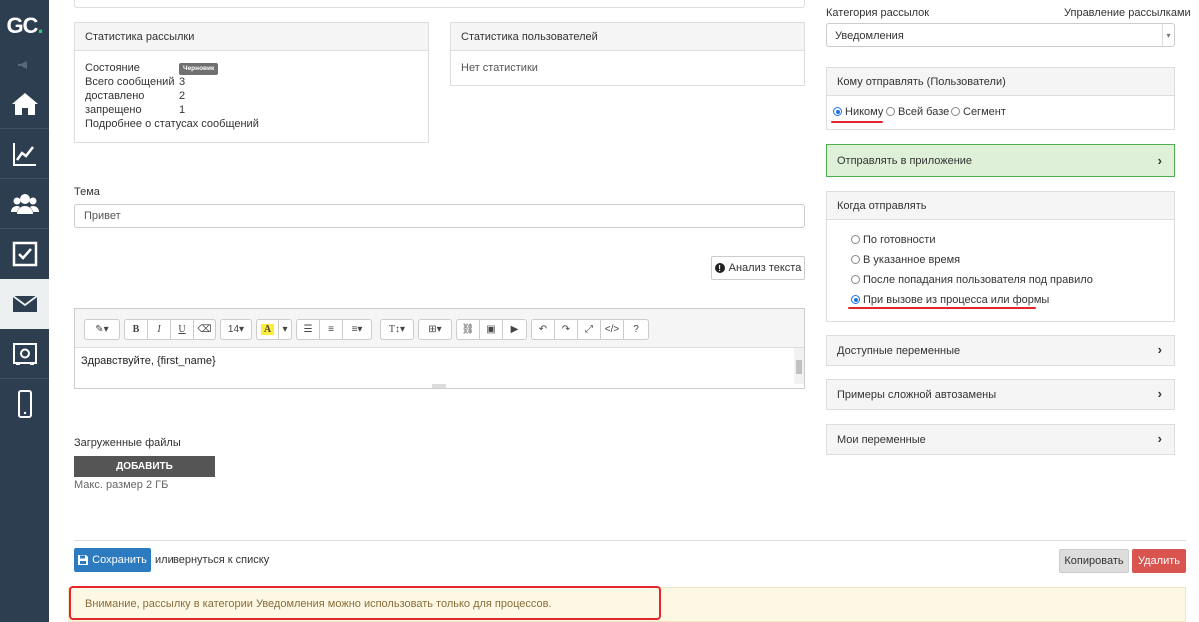 This screenshot has width=1199, height=622. I want to click on when-option-ready: По готовности, so click(893, 240).